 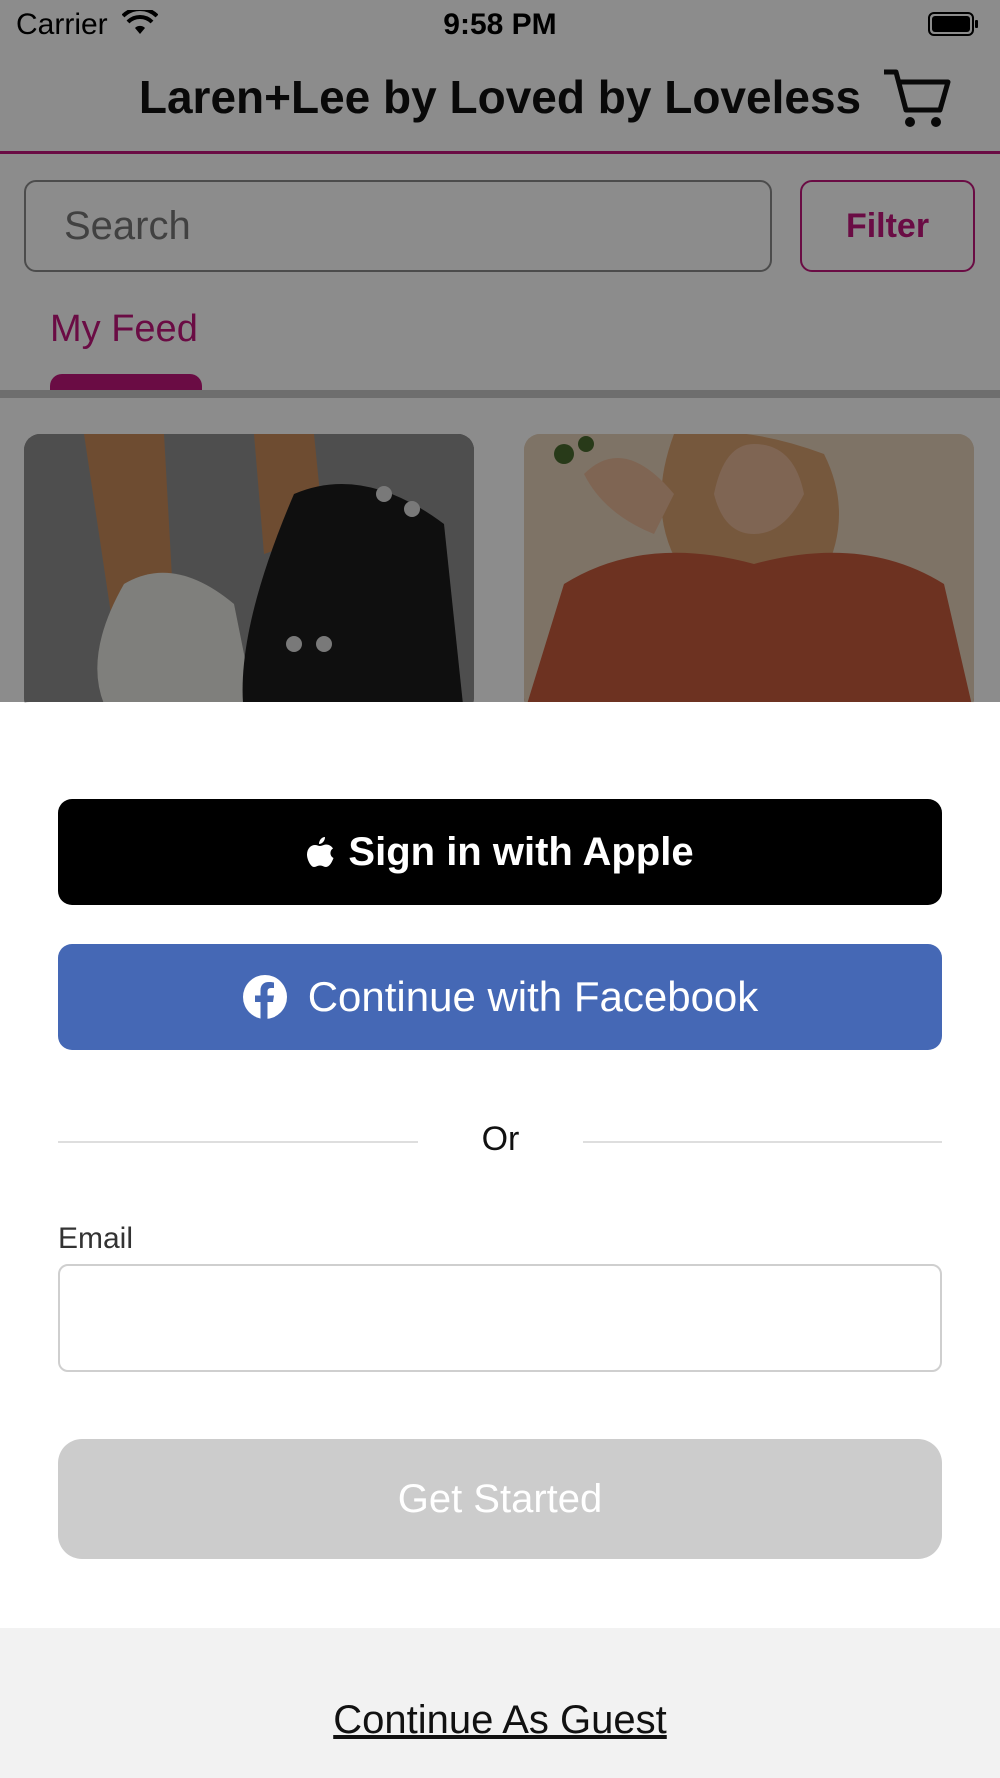 I want to click on sign-in-apple-button: Sign in with Apple, so click(x=500, y=852).